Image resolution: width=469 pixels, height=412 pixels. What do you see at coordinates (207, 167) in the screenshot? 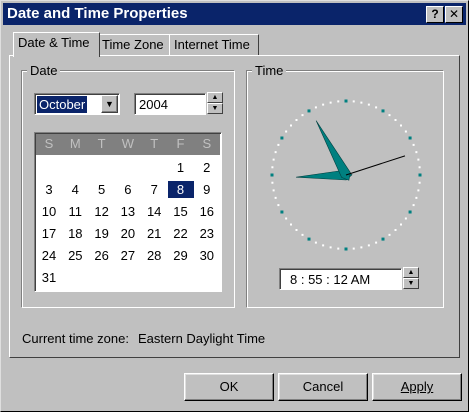
I see `calendar-day: 2` at bounding box center [207, 167].